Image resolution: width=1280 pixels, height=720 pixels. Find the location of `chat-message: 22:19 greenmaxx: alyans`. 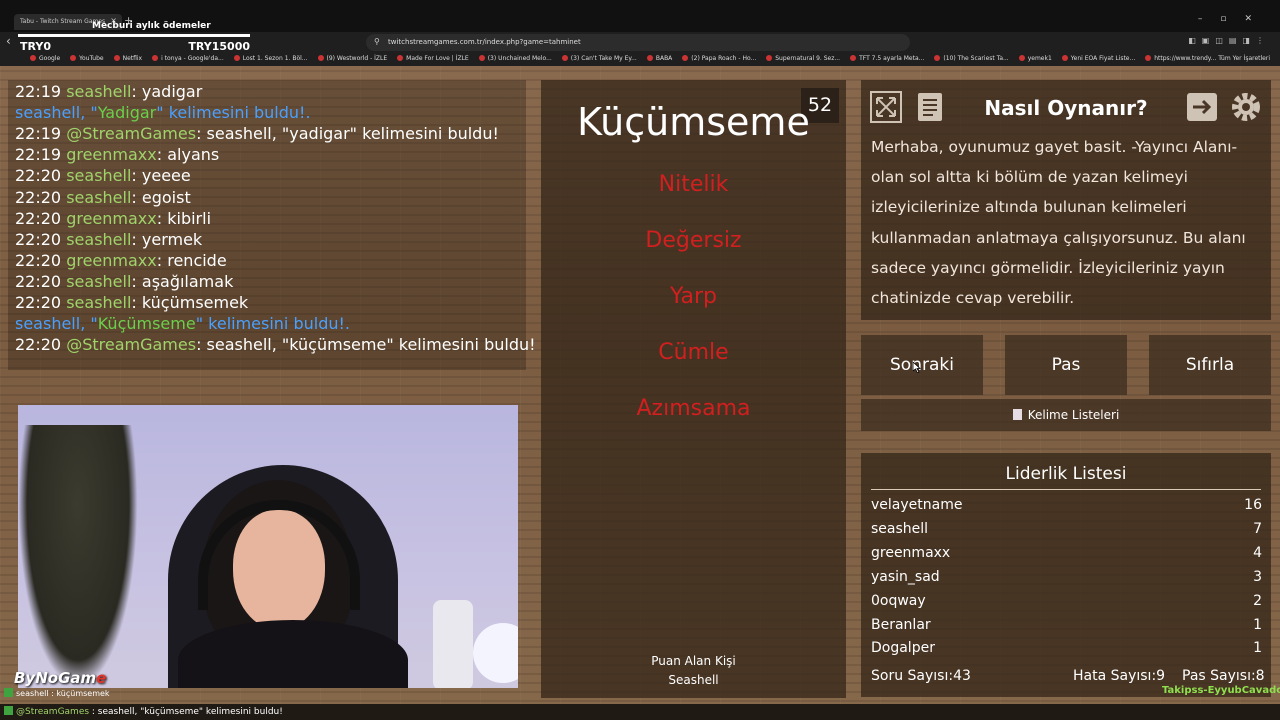

chat-message: 22:19 greenmaxx: alyans is located at coordinates (117, 154).